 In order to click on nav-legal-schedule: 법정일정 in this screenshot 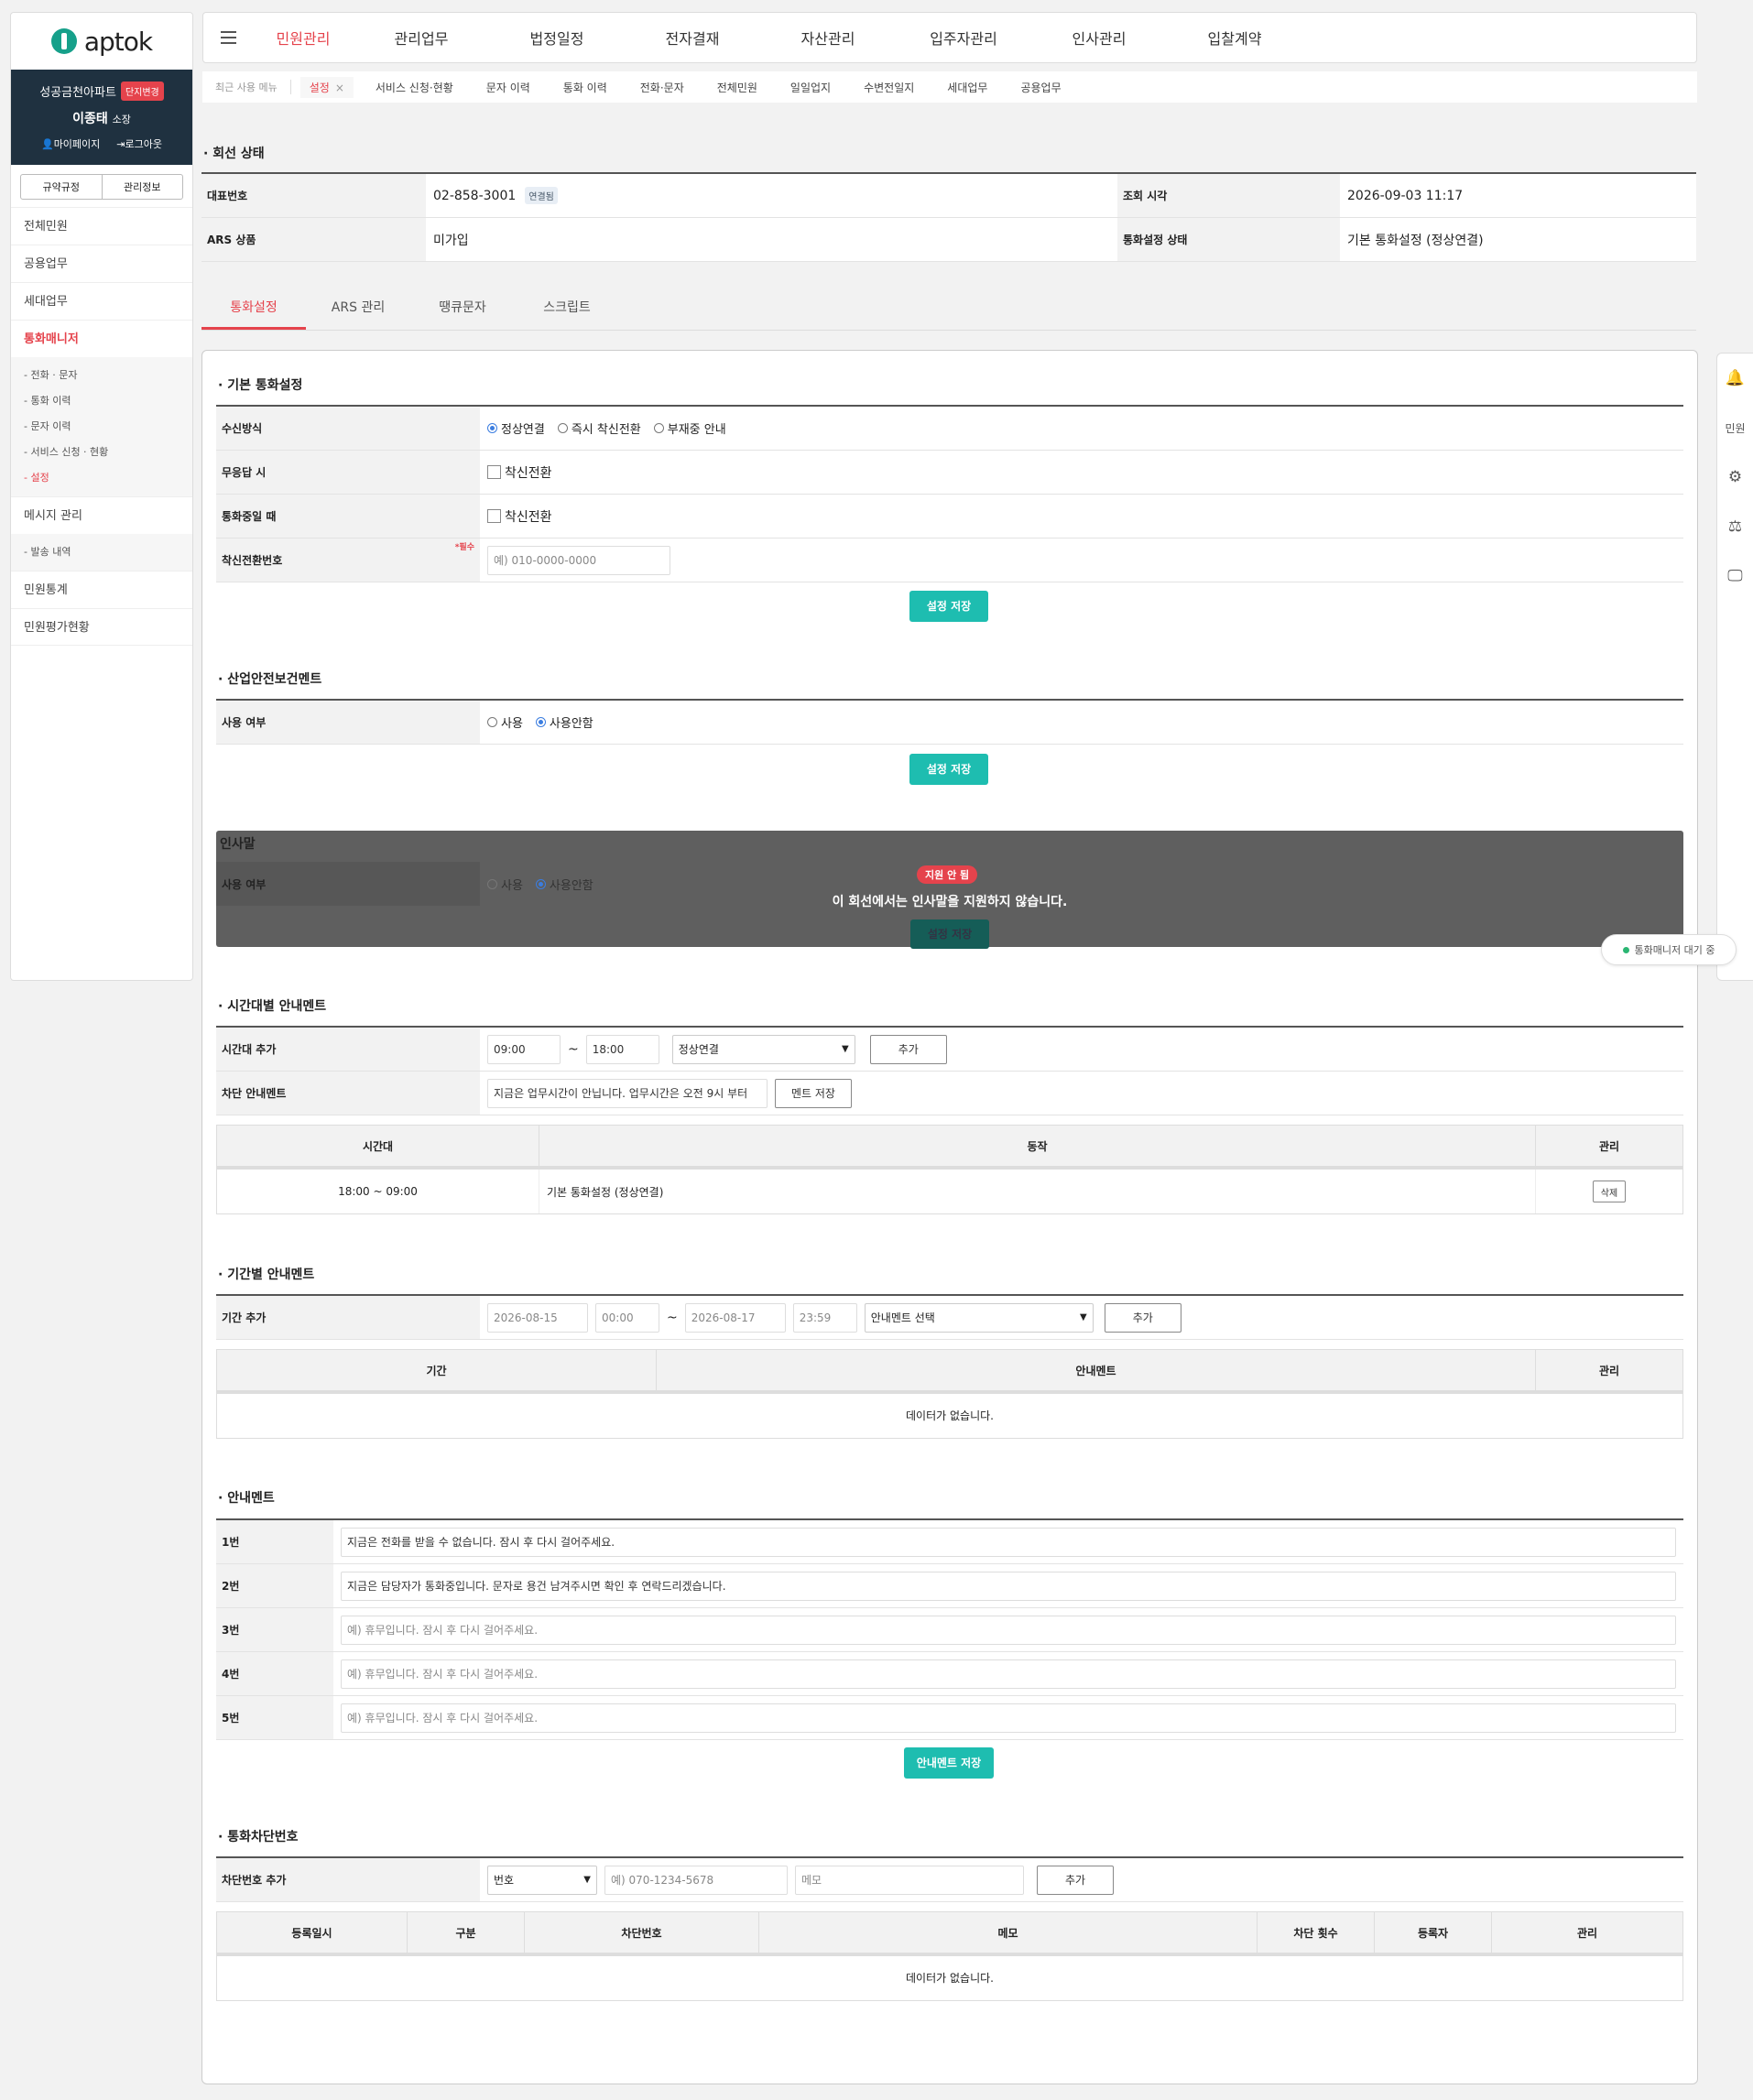, I will do `click(557, 38)`.